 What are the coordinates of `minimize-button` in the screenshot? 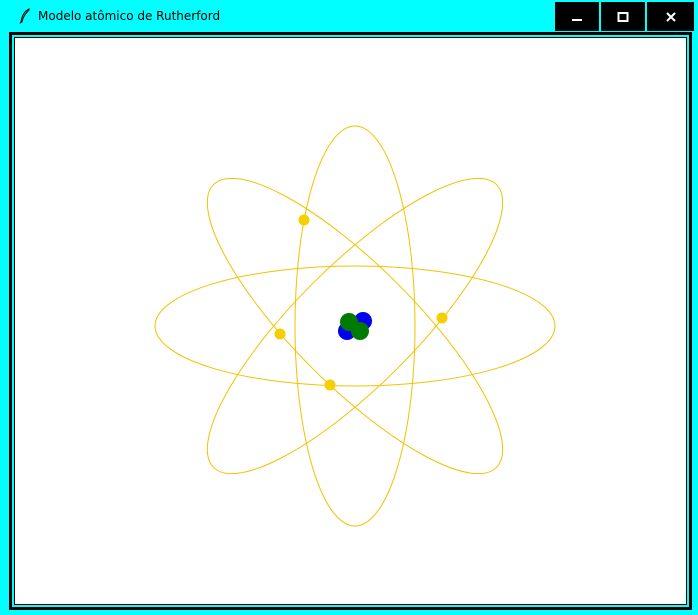 It's located at (577, 16).